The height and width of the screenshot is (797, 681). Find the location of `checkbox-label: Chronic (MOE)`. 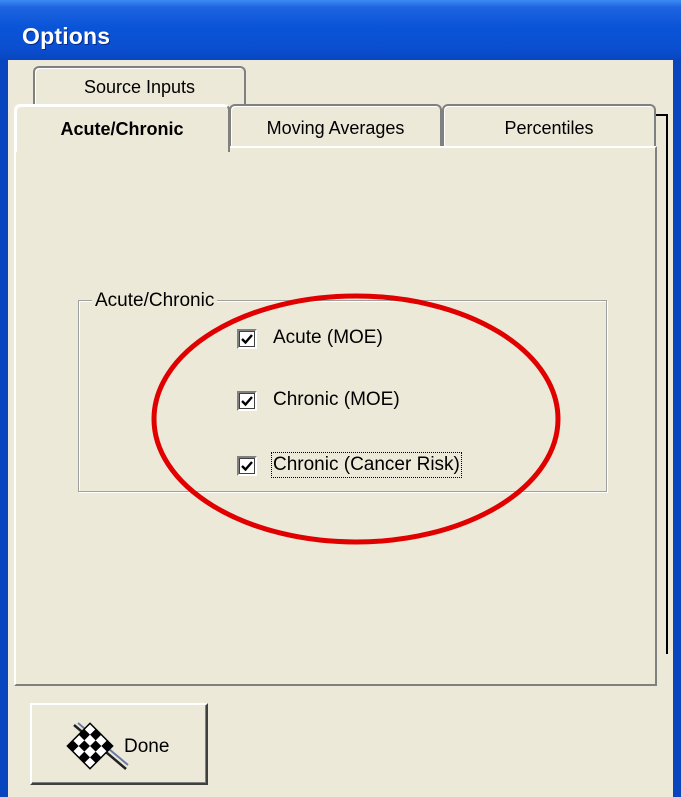

checkbox-label: Chronic (MOE) is located at coordinates (336, 400).